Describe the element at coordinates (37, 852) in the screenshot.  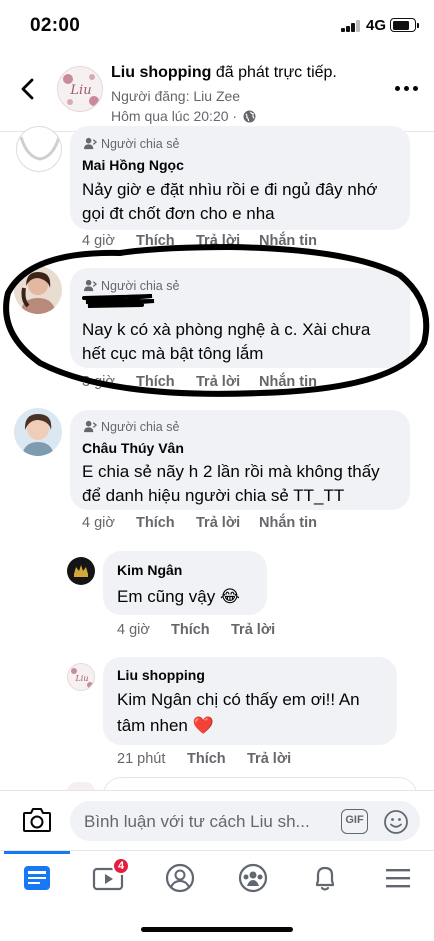
I see `active-tab-indicator` at that location.